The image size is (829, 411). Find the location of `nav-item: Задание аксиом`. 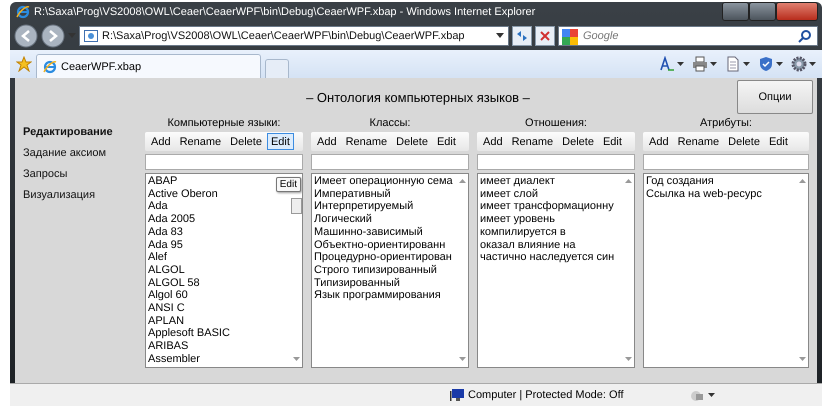

nav-item: Задание аксиом is located at coordinates (80, 153).